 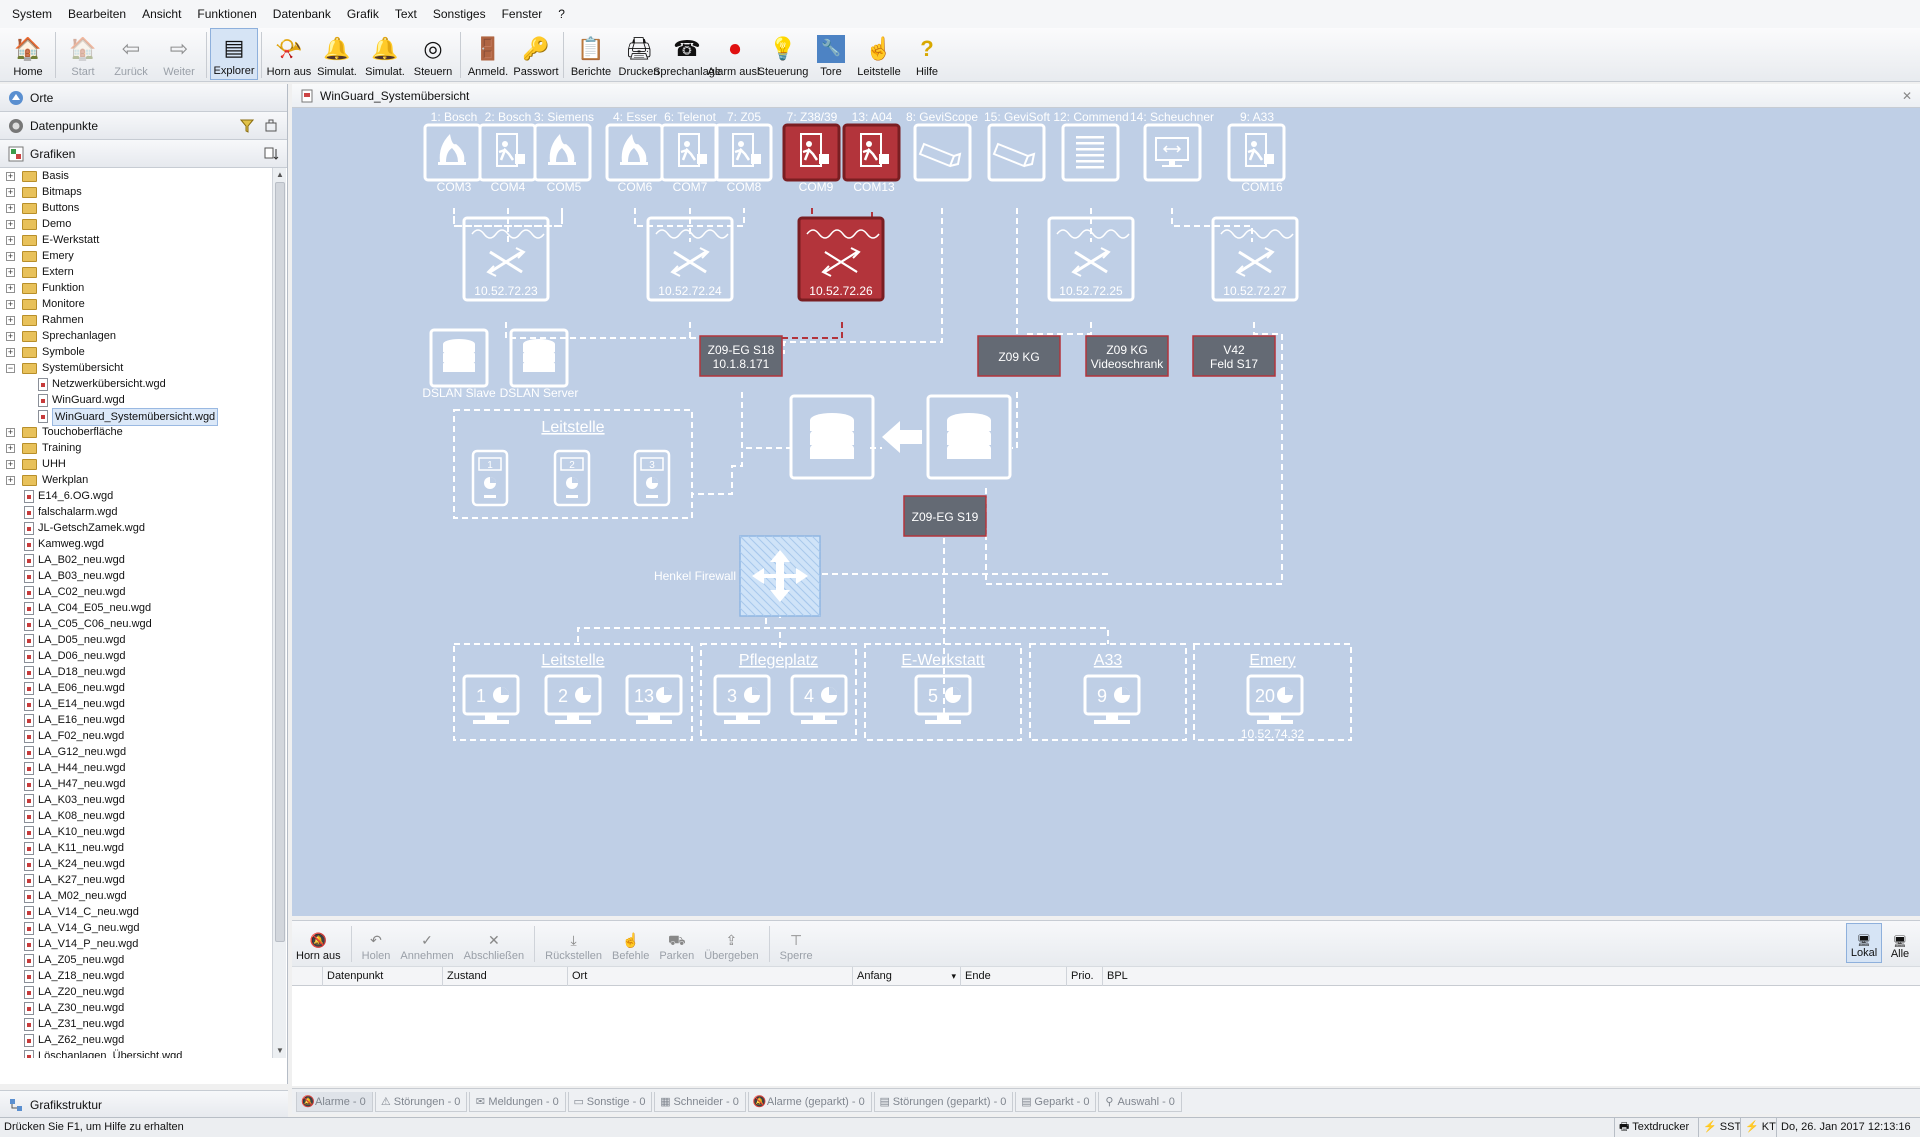 I want to click on toolbar-button-3: ⇨ Weiter, so click(x=179, y=54).